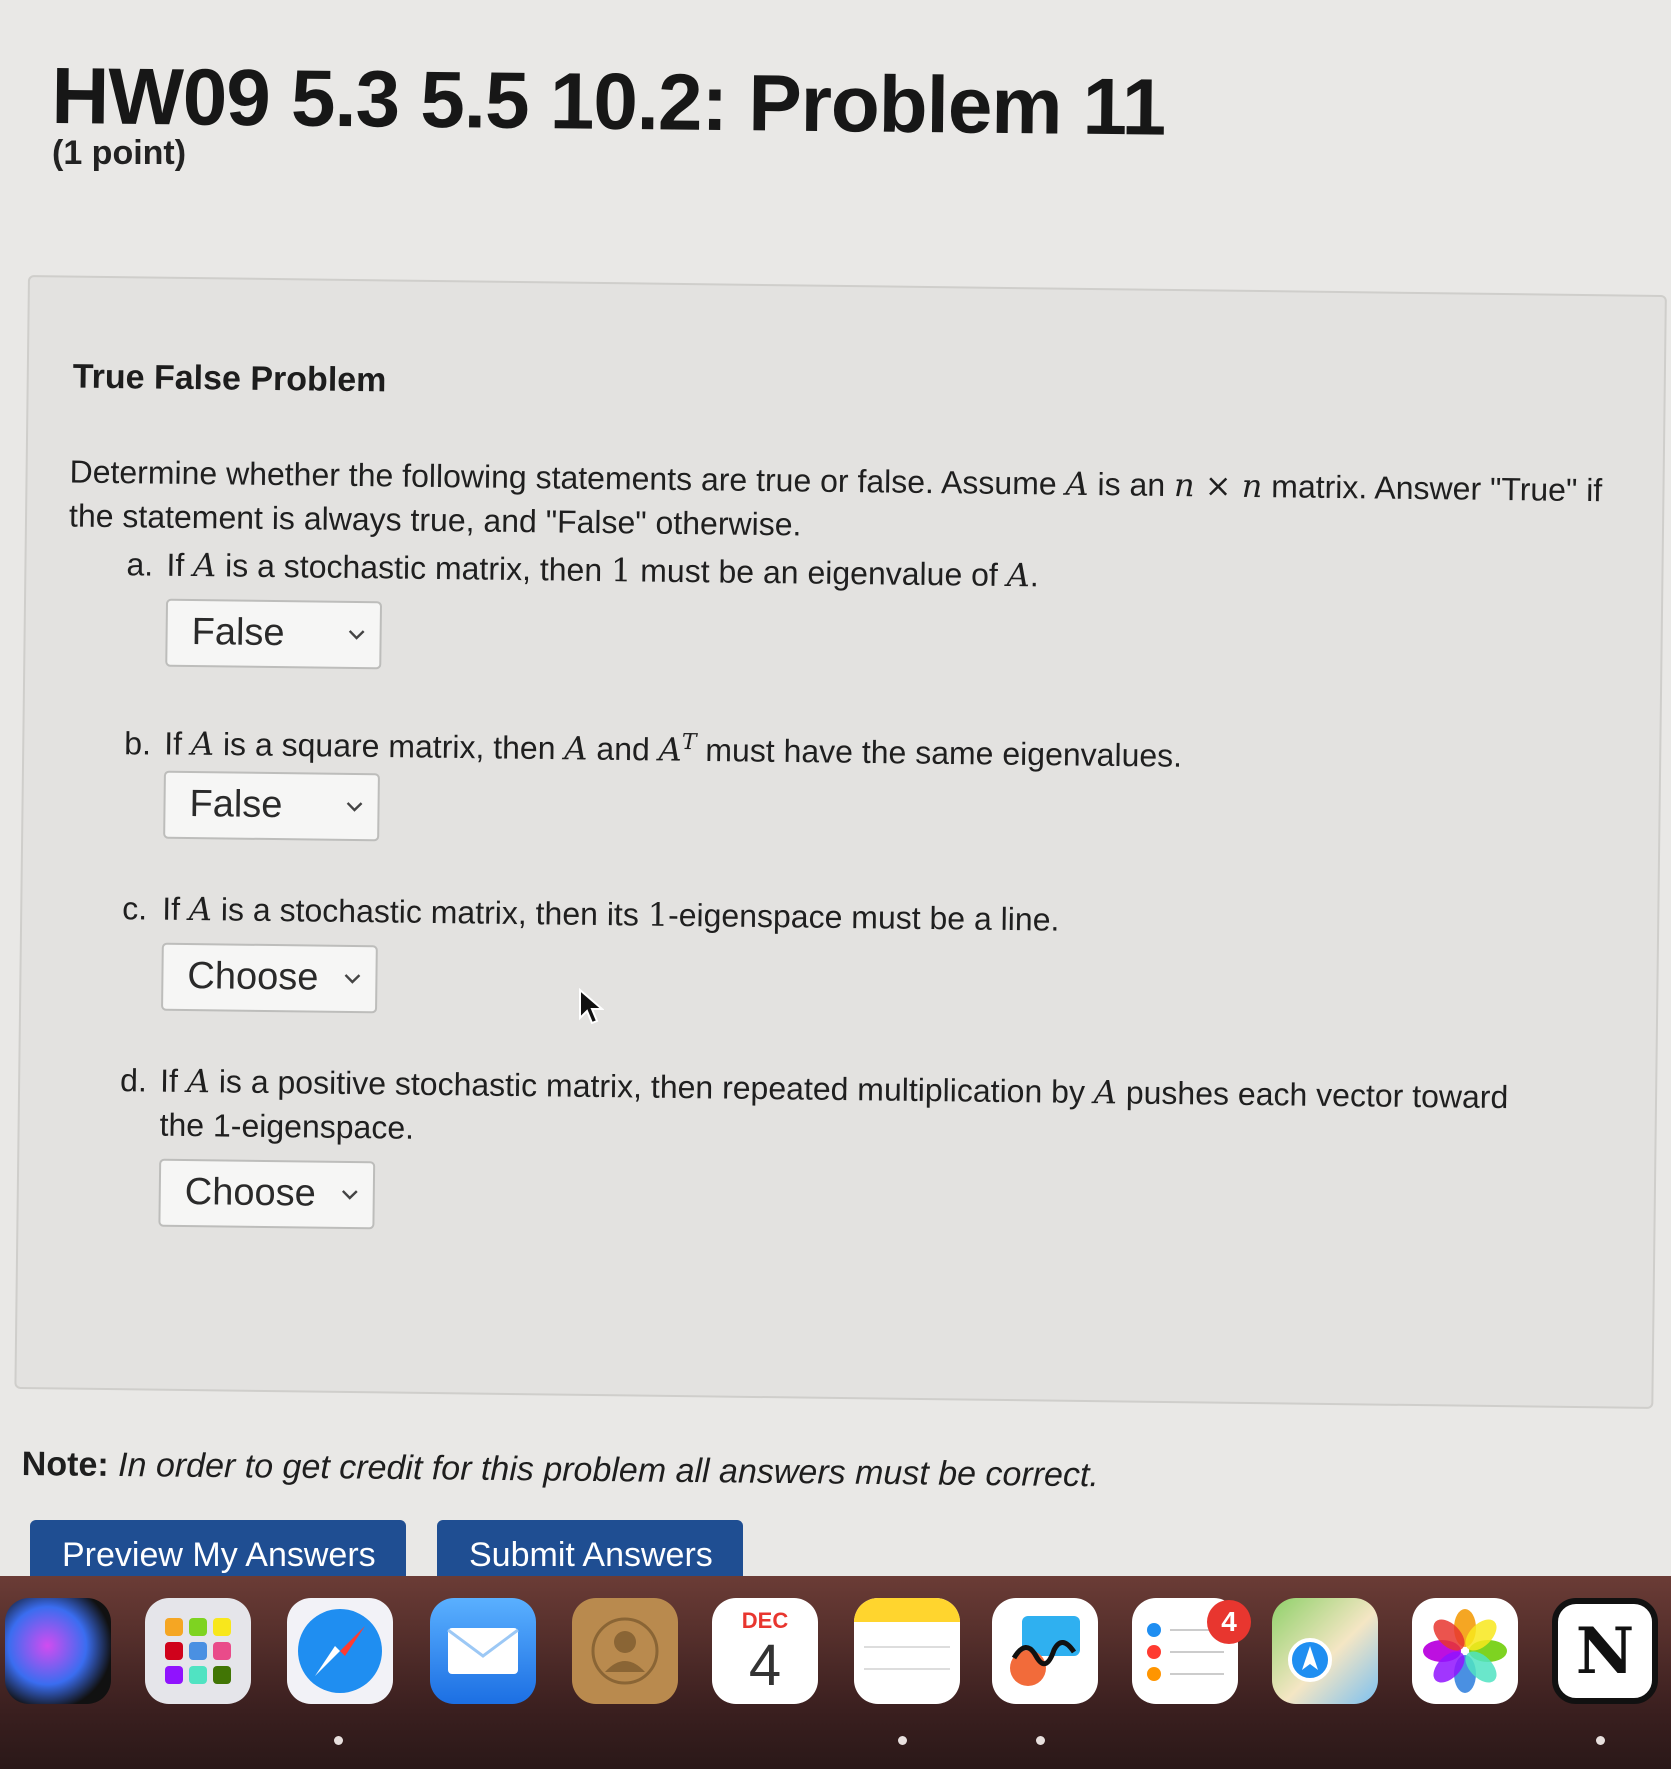  I want to click on answer-select-b: False, so click(271, 806).